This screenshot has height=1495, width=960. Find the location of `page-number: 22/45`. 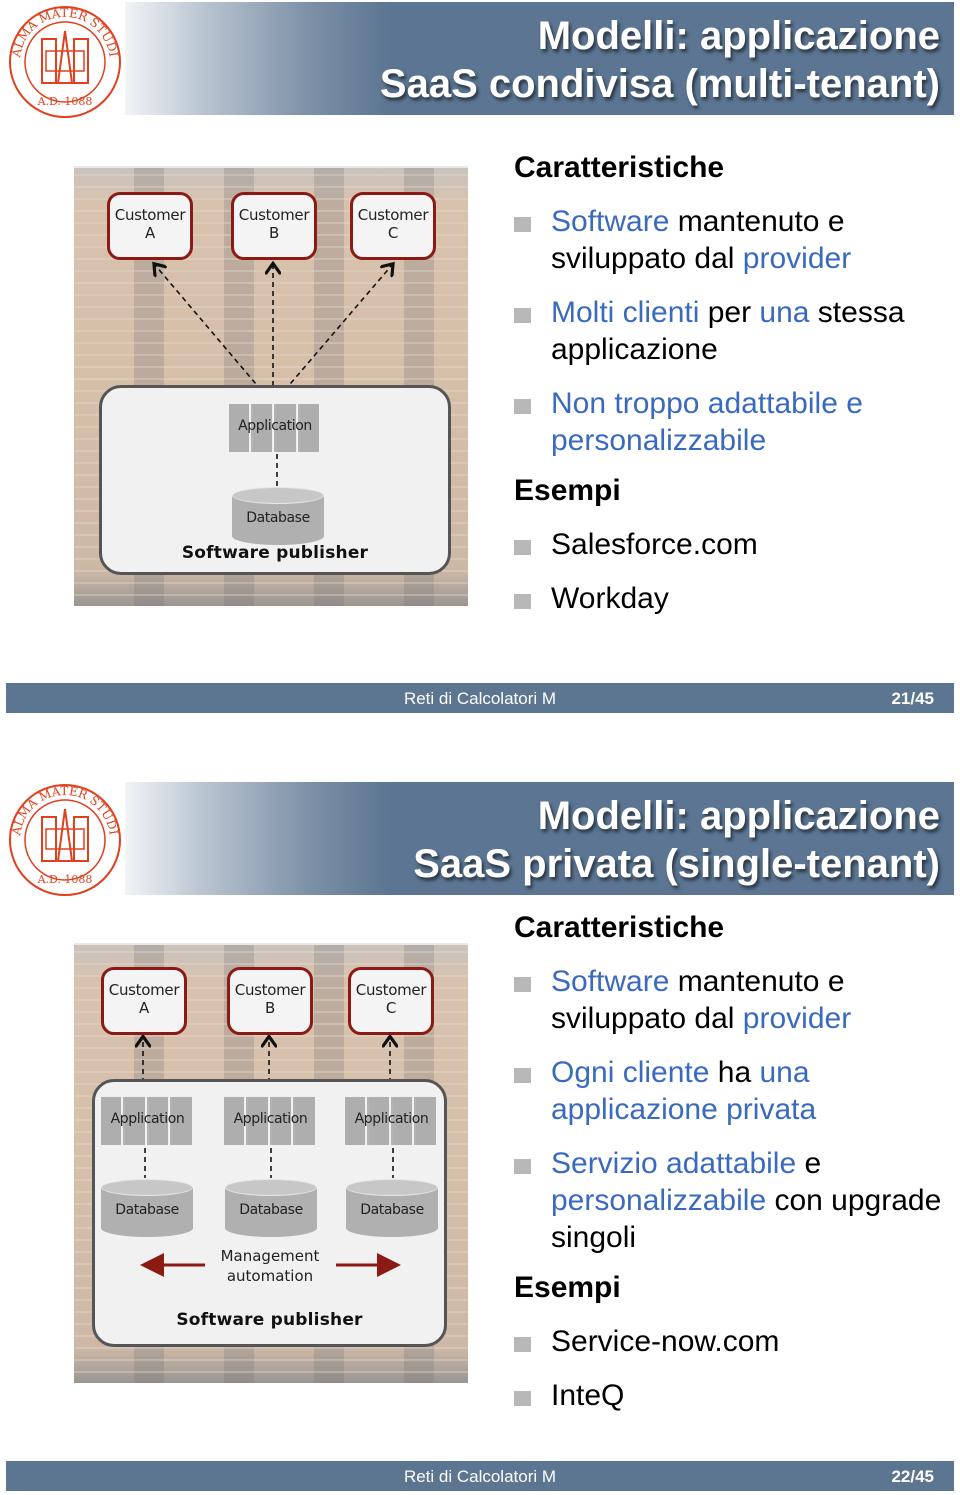

page-number: 22/45 is located at coordinates (912, 1476).